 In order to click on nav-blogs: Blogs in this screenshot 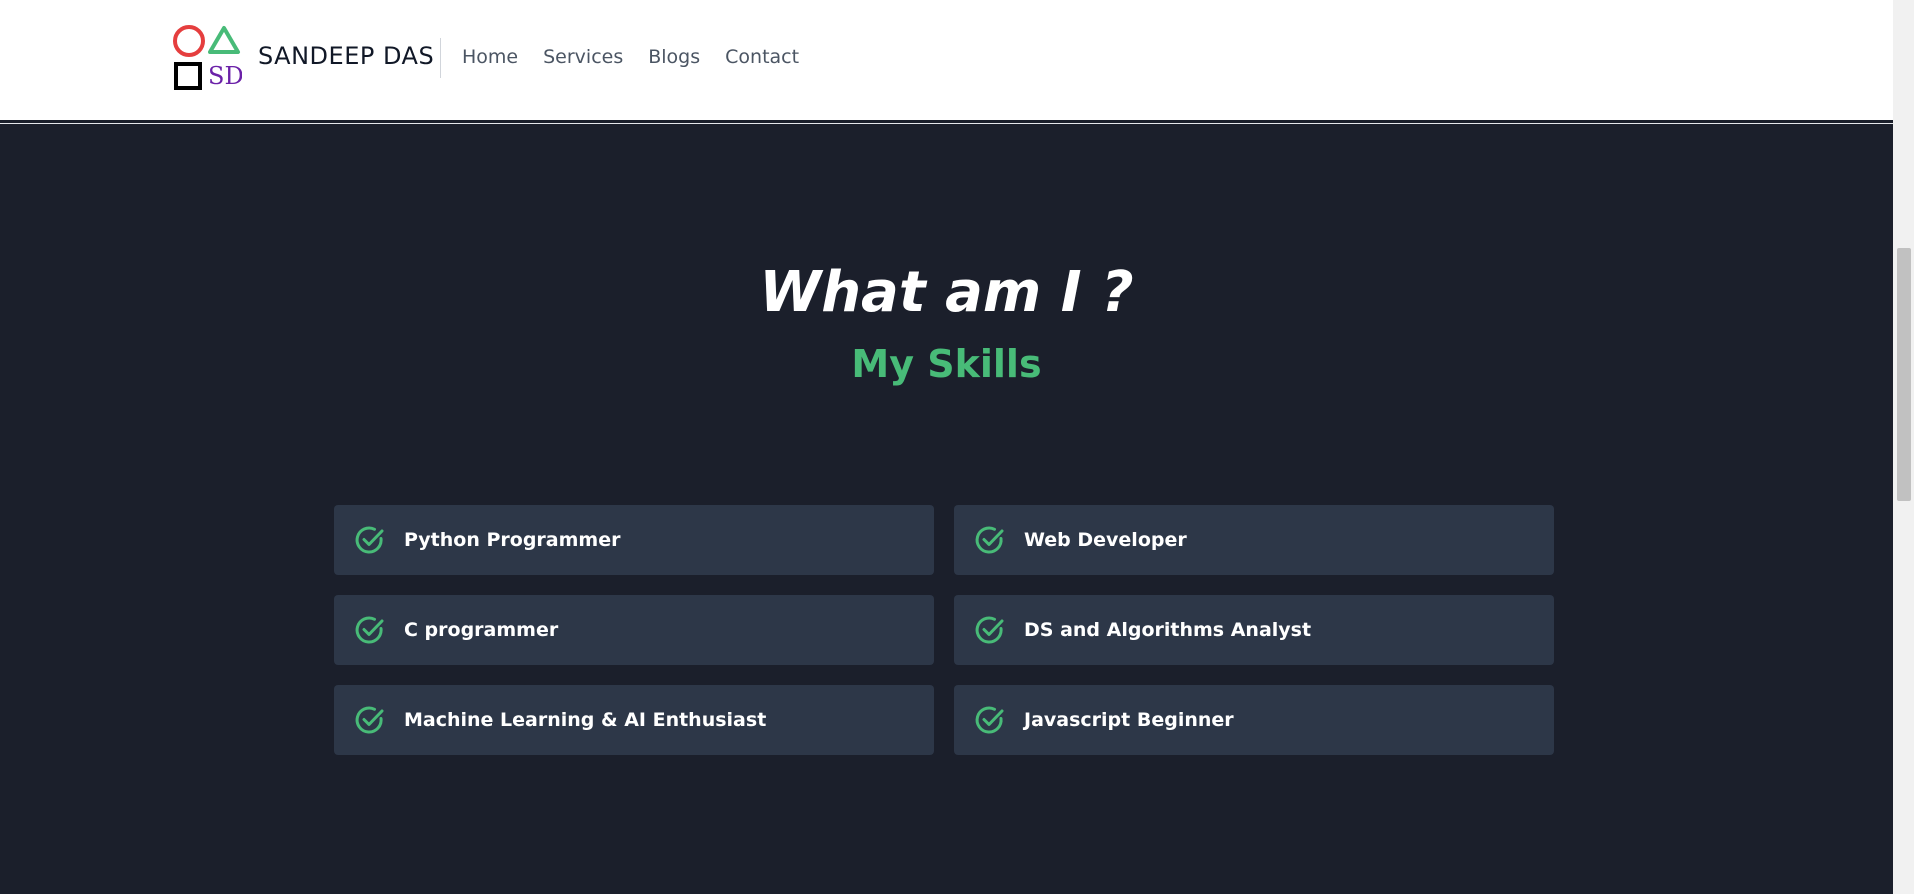, I will do `click(674, 57)`.